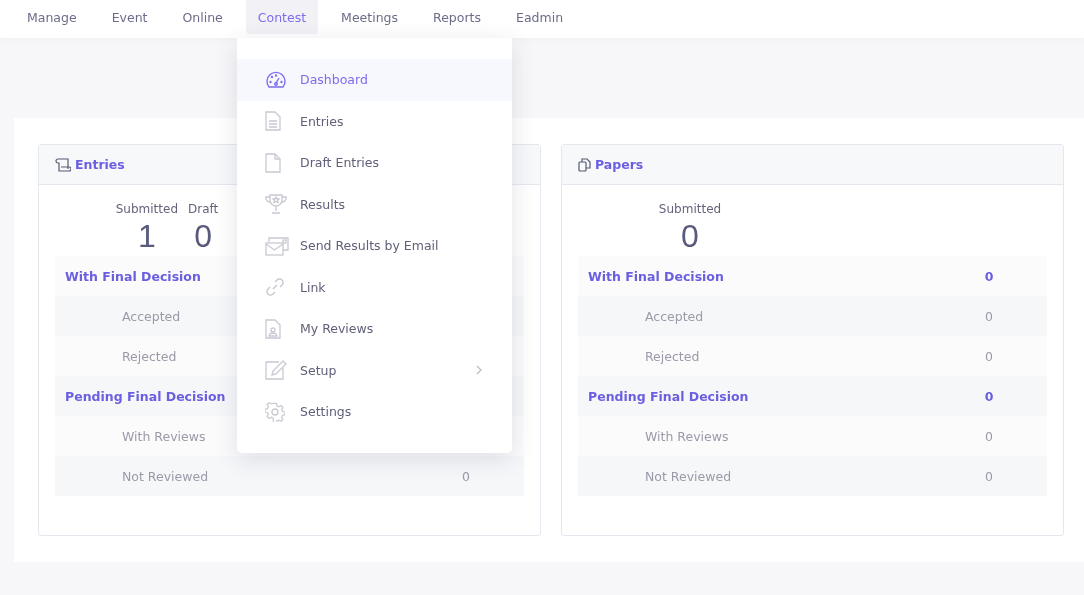  What do you see at coordinates (374, 329) in the screenshot?
I see `menu-item: My Reviews` at bounding box center [374, 329].